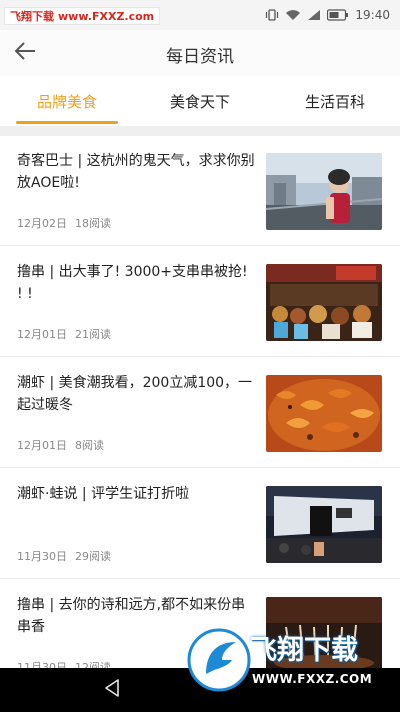 Image resolution: width=400 pixels, height=712 pixels. I want to click on status-icons: 19:40, so click(327, 15).